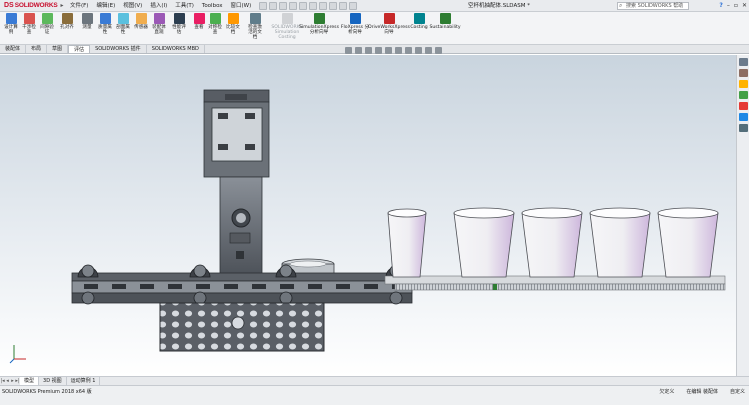  I want to click on search-input: ⌕ 搜索 SOLIDWORKS 帮助, so click(653, 6).